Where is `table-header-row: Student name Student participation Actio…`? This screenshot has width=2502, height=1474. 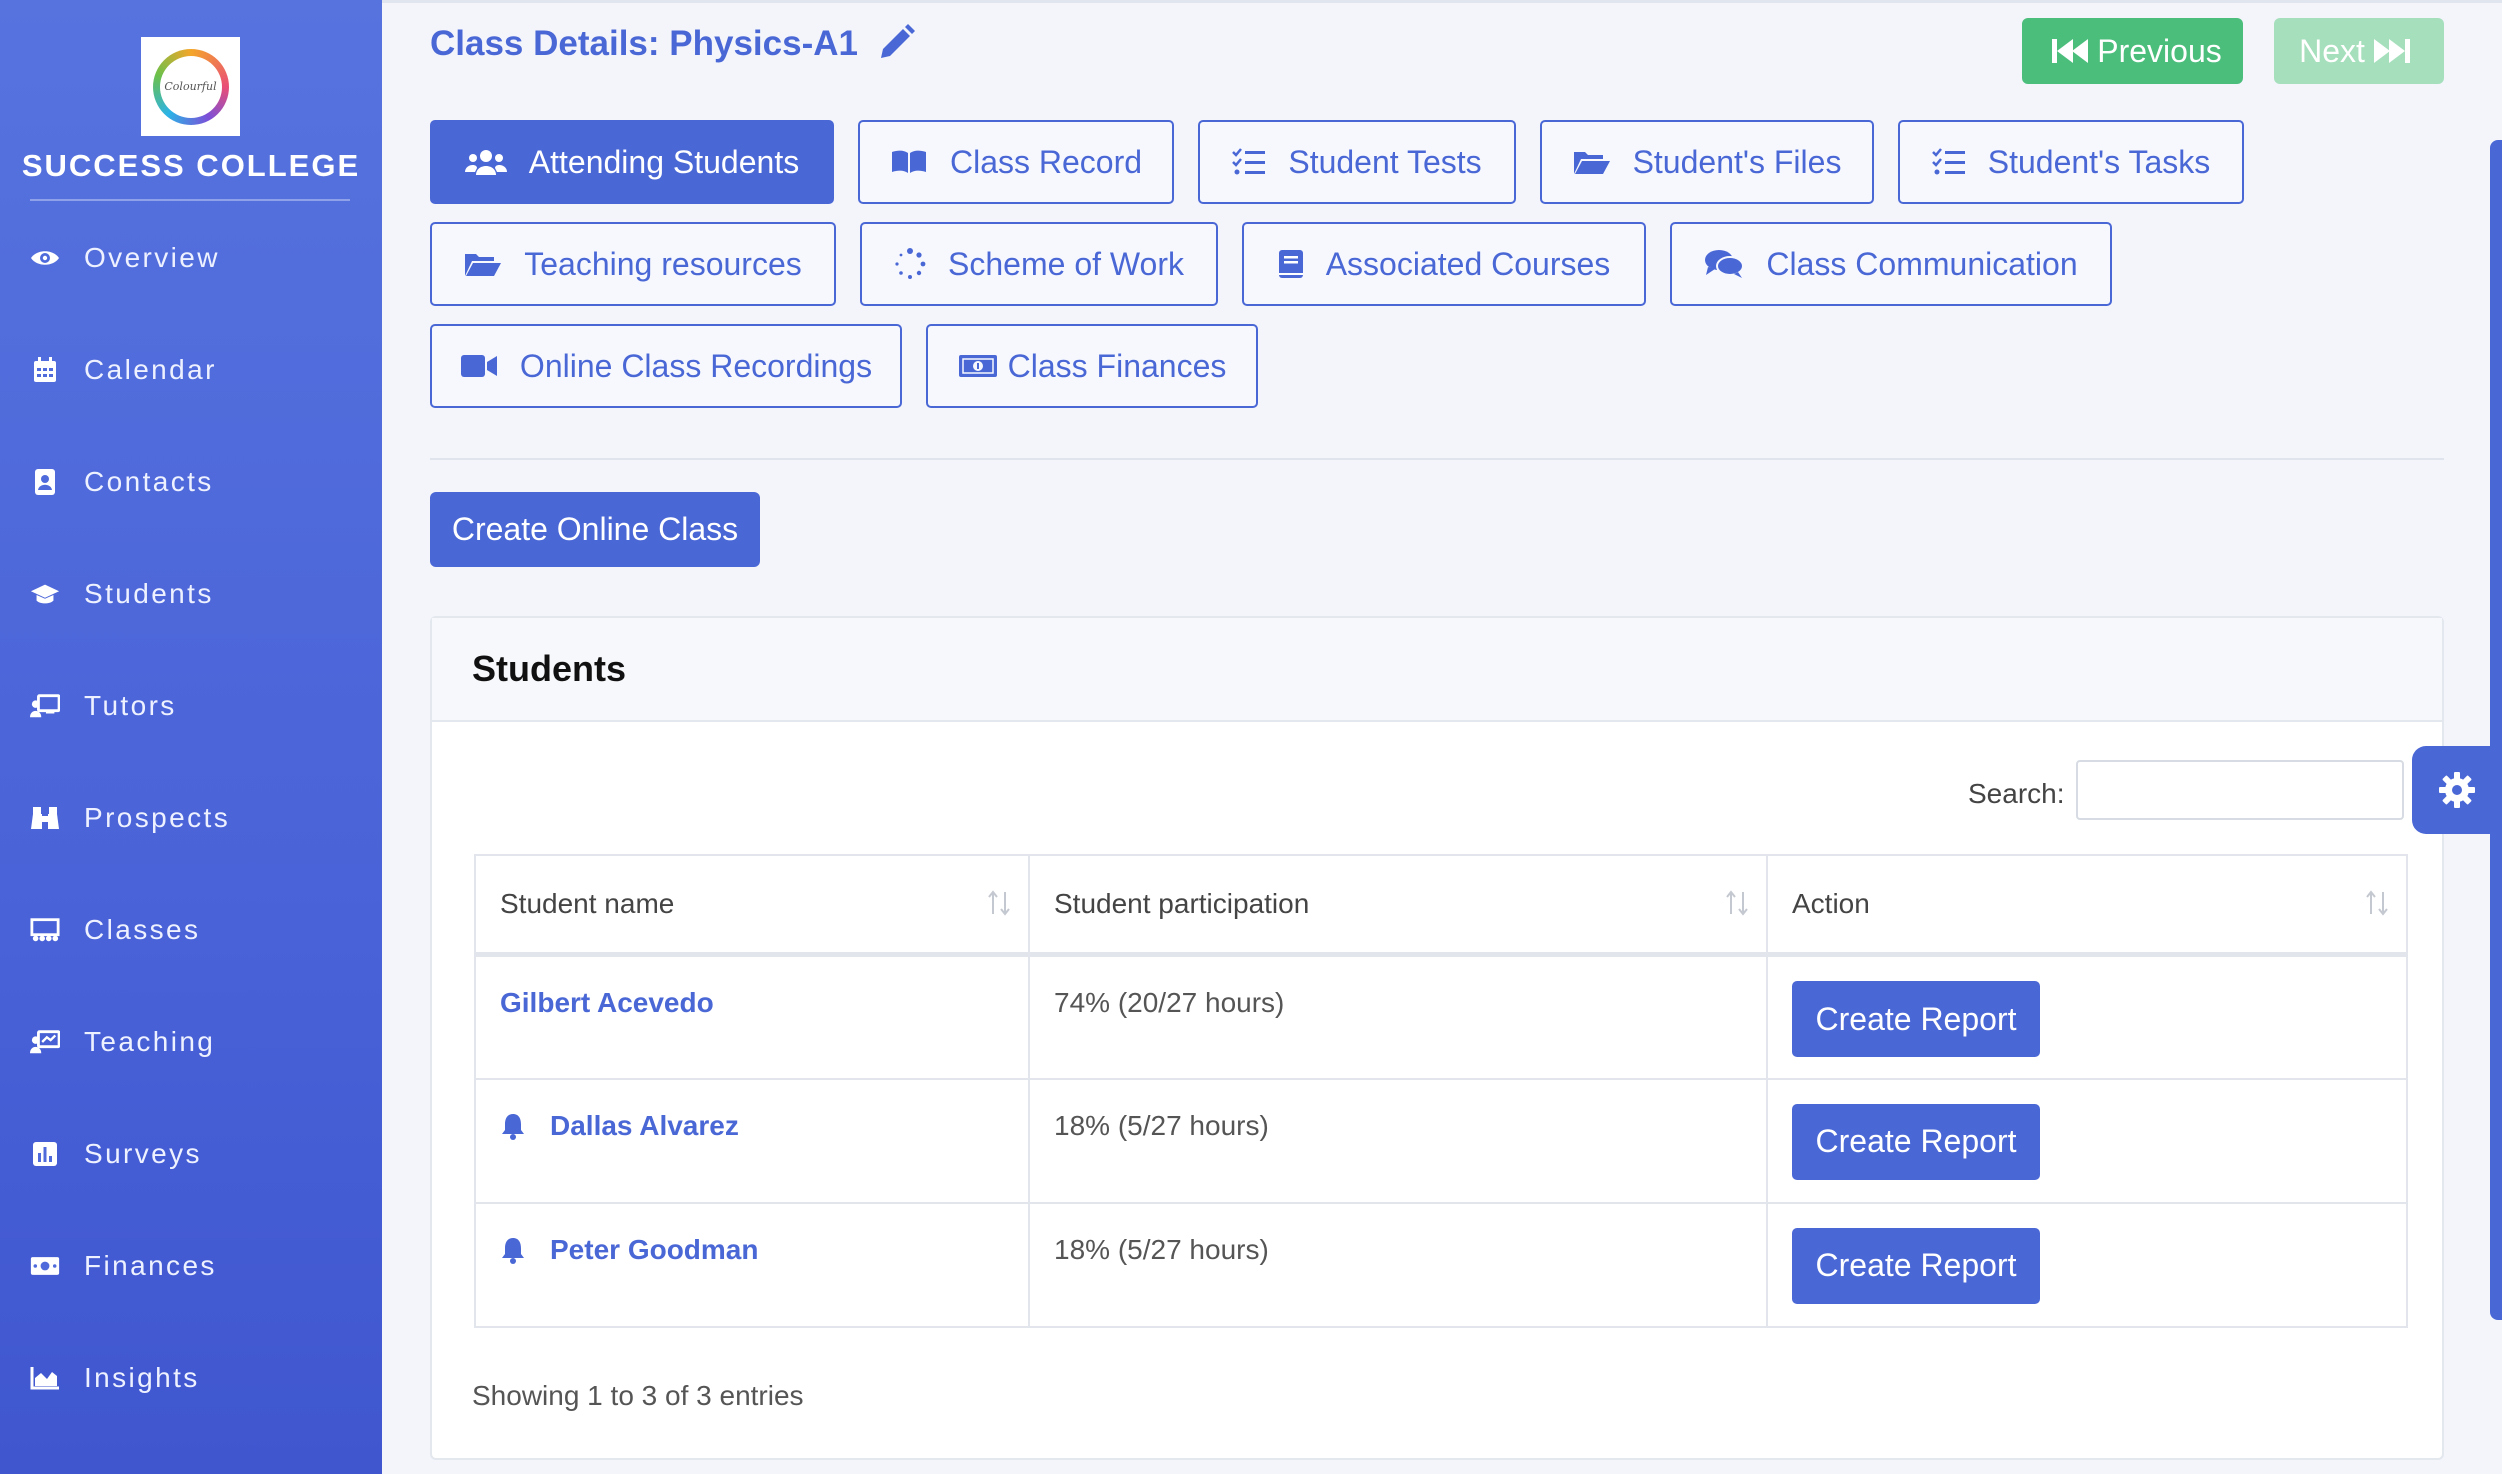 table-header-row: Student name Student participation Actio… is located at coordinates (1441, 905).